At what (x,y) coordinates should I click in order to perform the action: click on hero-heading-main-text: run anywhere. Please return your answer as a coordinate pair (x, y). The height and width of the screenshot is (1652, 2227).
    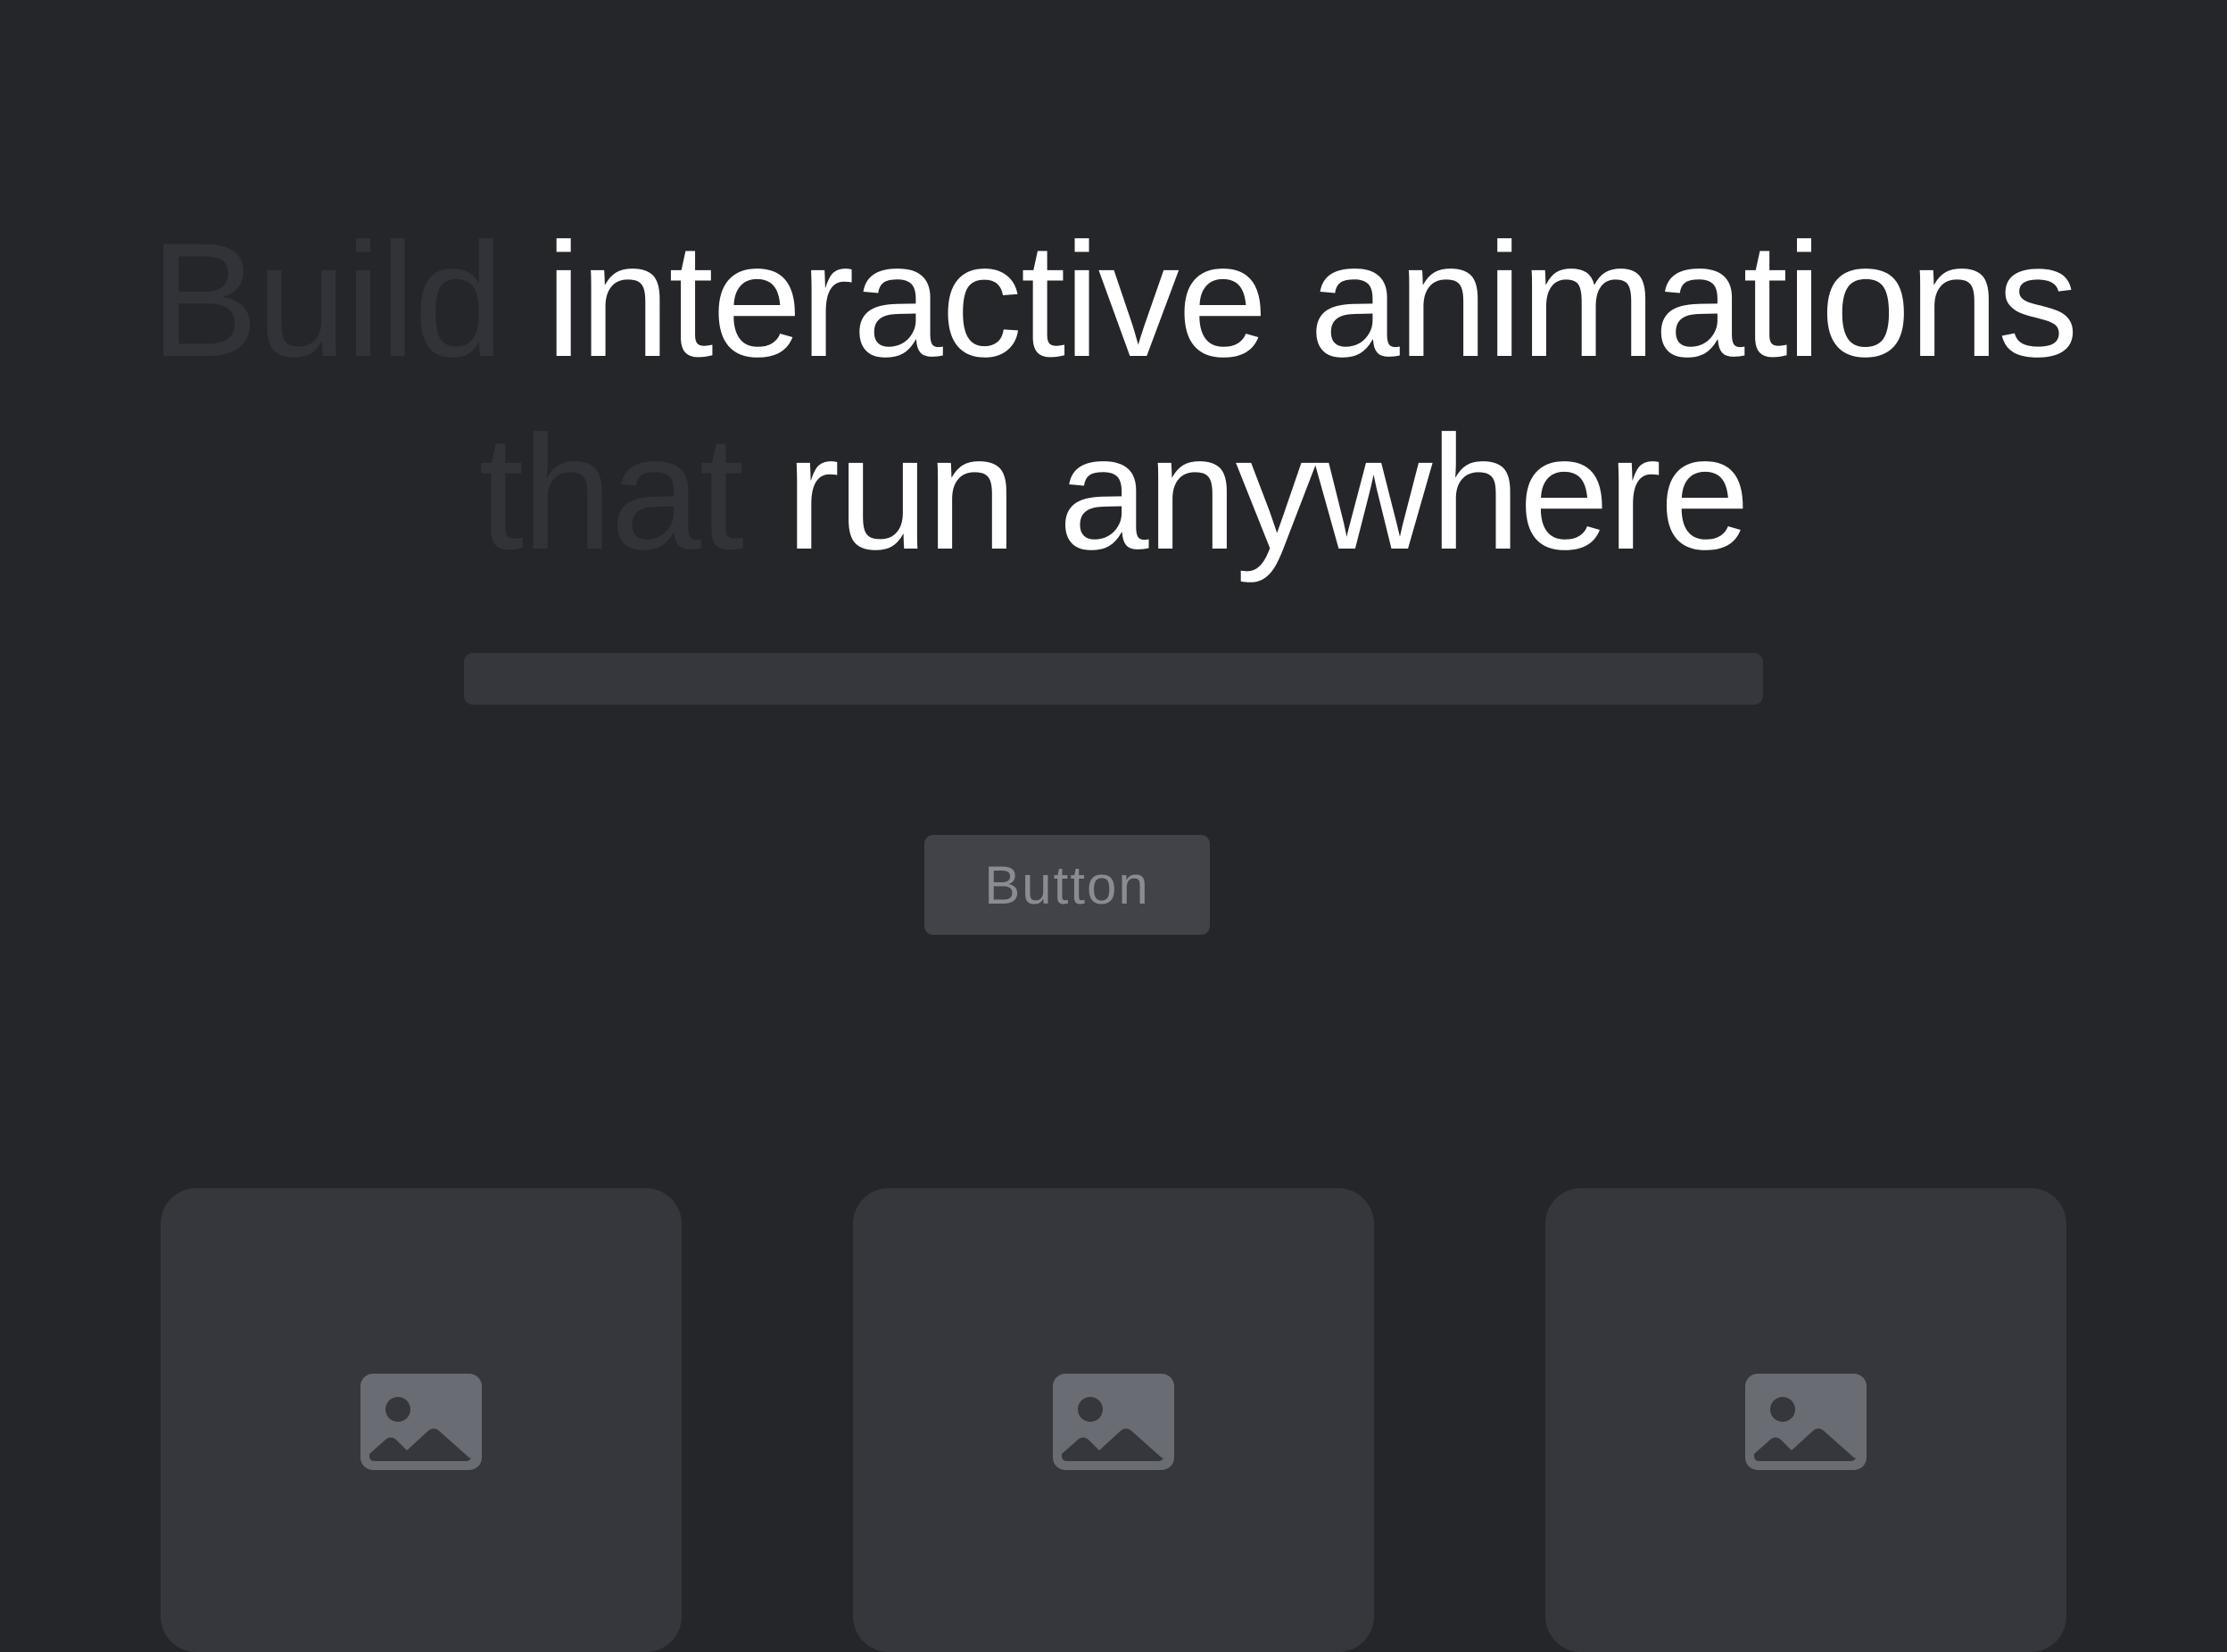
    Looking at the image, I should click on (1268, 492).